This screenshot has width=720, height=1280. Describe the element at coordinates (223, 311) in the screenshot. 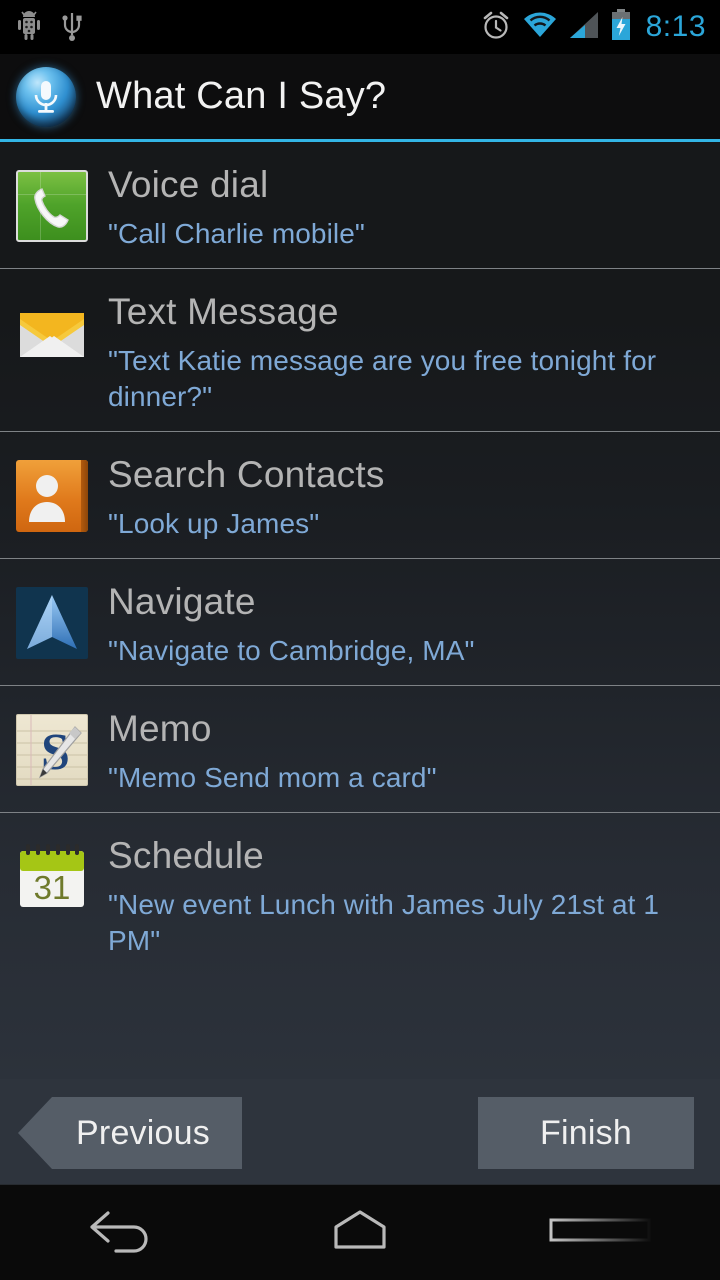

I see `list-item-title: Text Message` at that location.